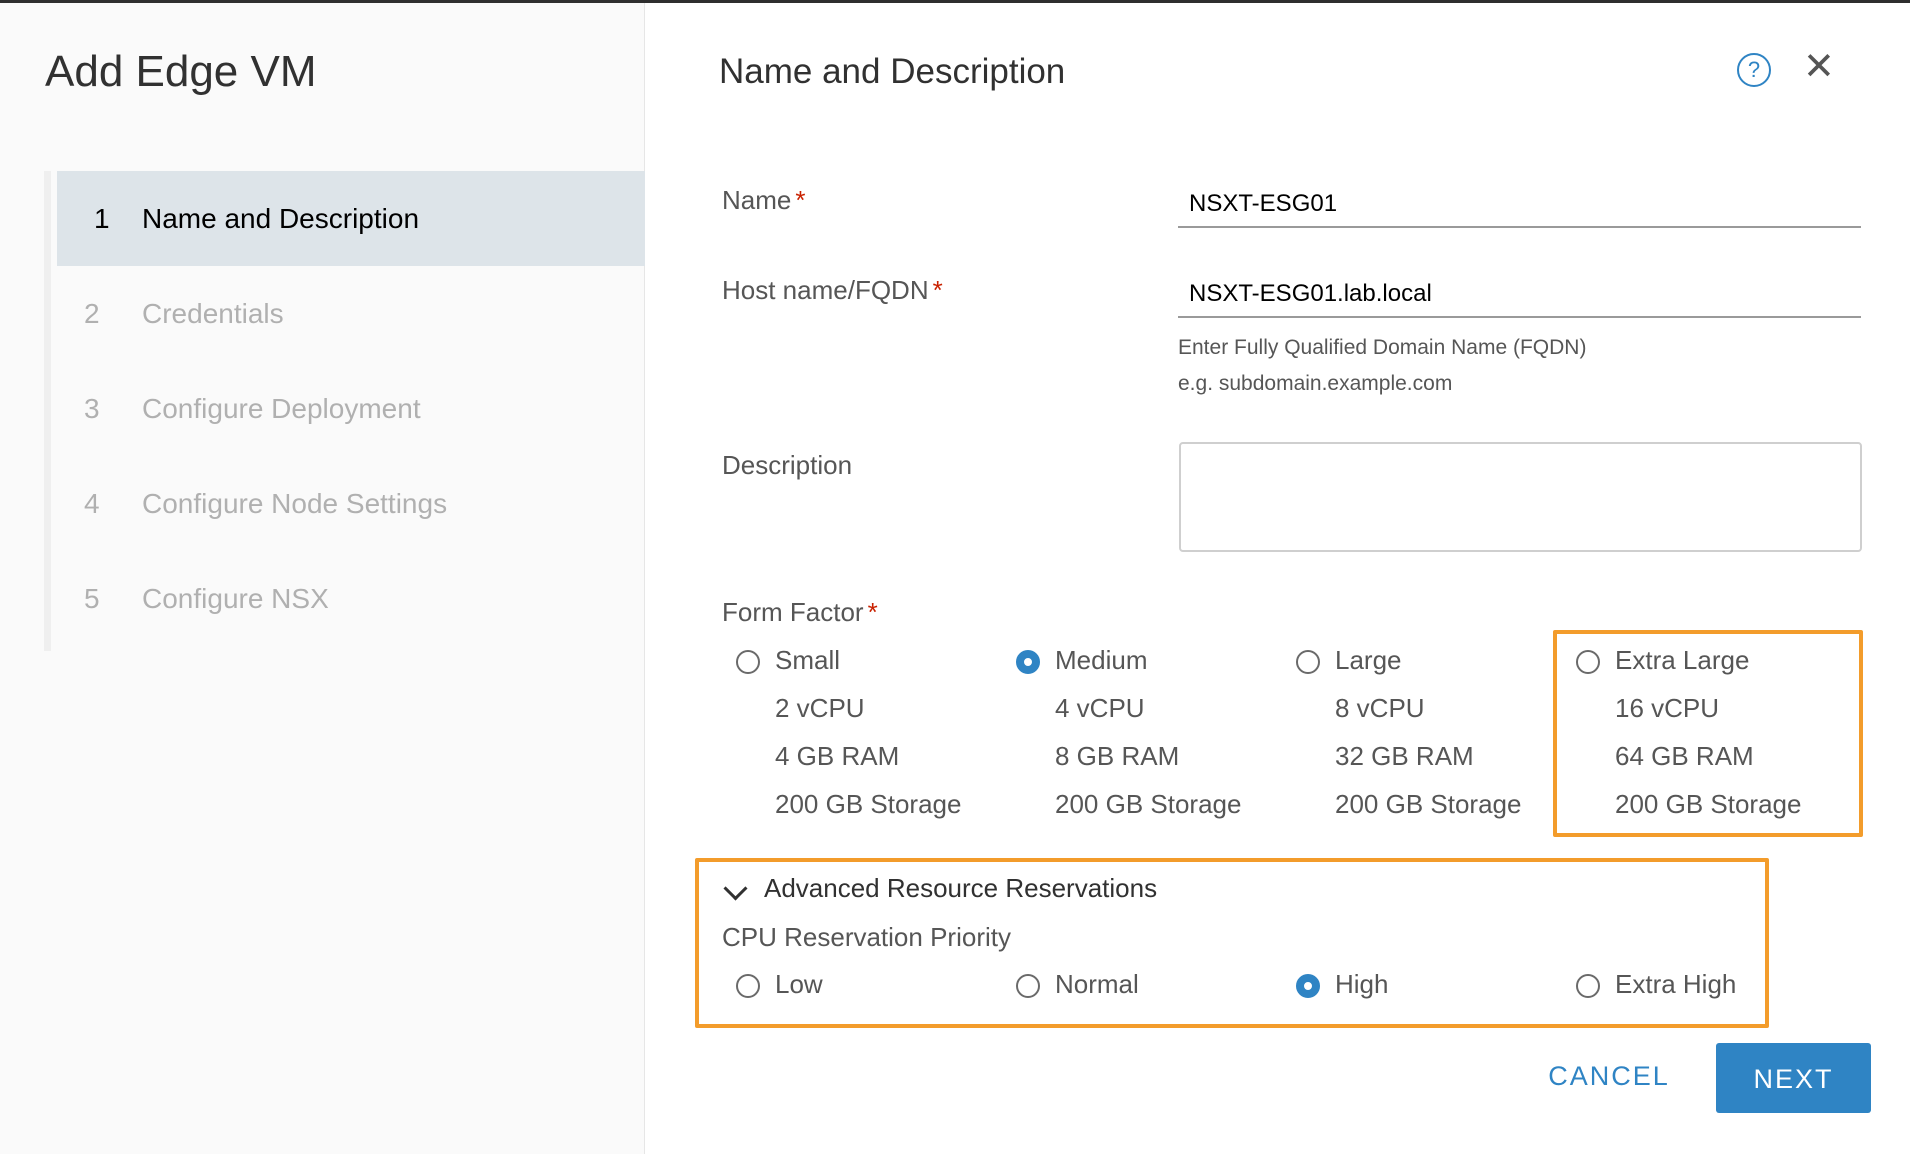  Describe the element at coordinates (349, 598) in the screenshot. I see `step-configure-nsx: 5 Configure NSX` at that location.